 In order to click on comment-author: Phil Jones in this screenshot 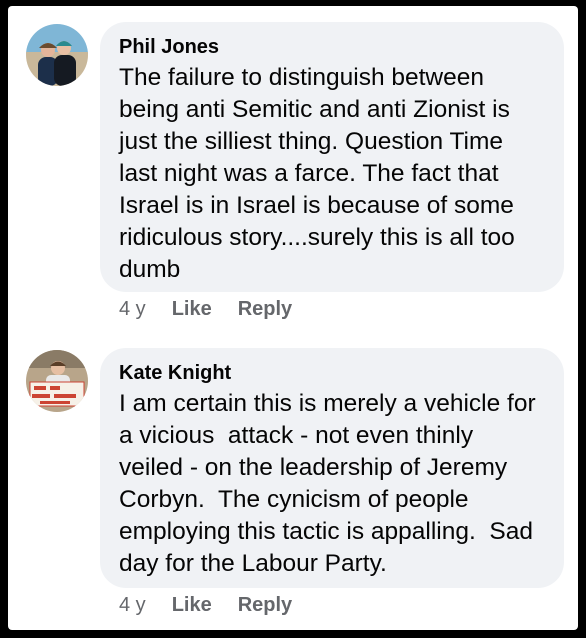, I will do `click(169, 47)`.